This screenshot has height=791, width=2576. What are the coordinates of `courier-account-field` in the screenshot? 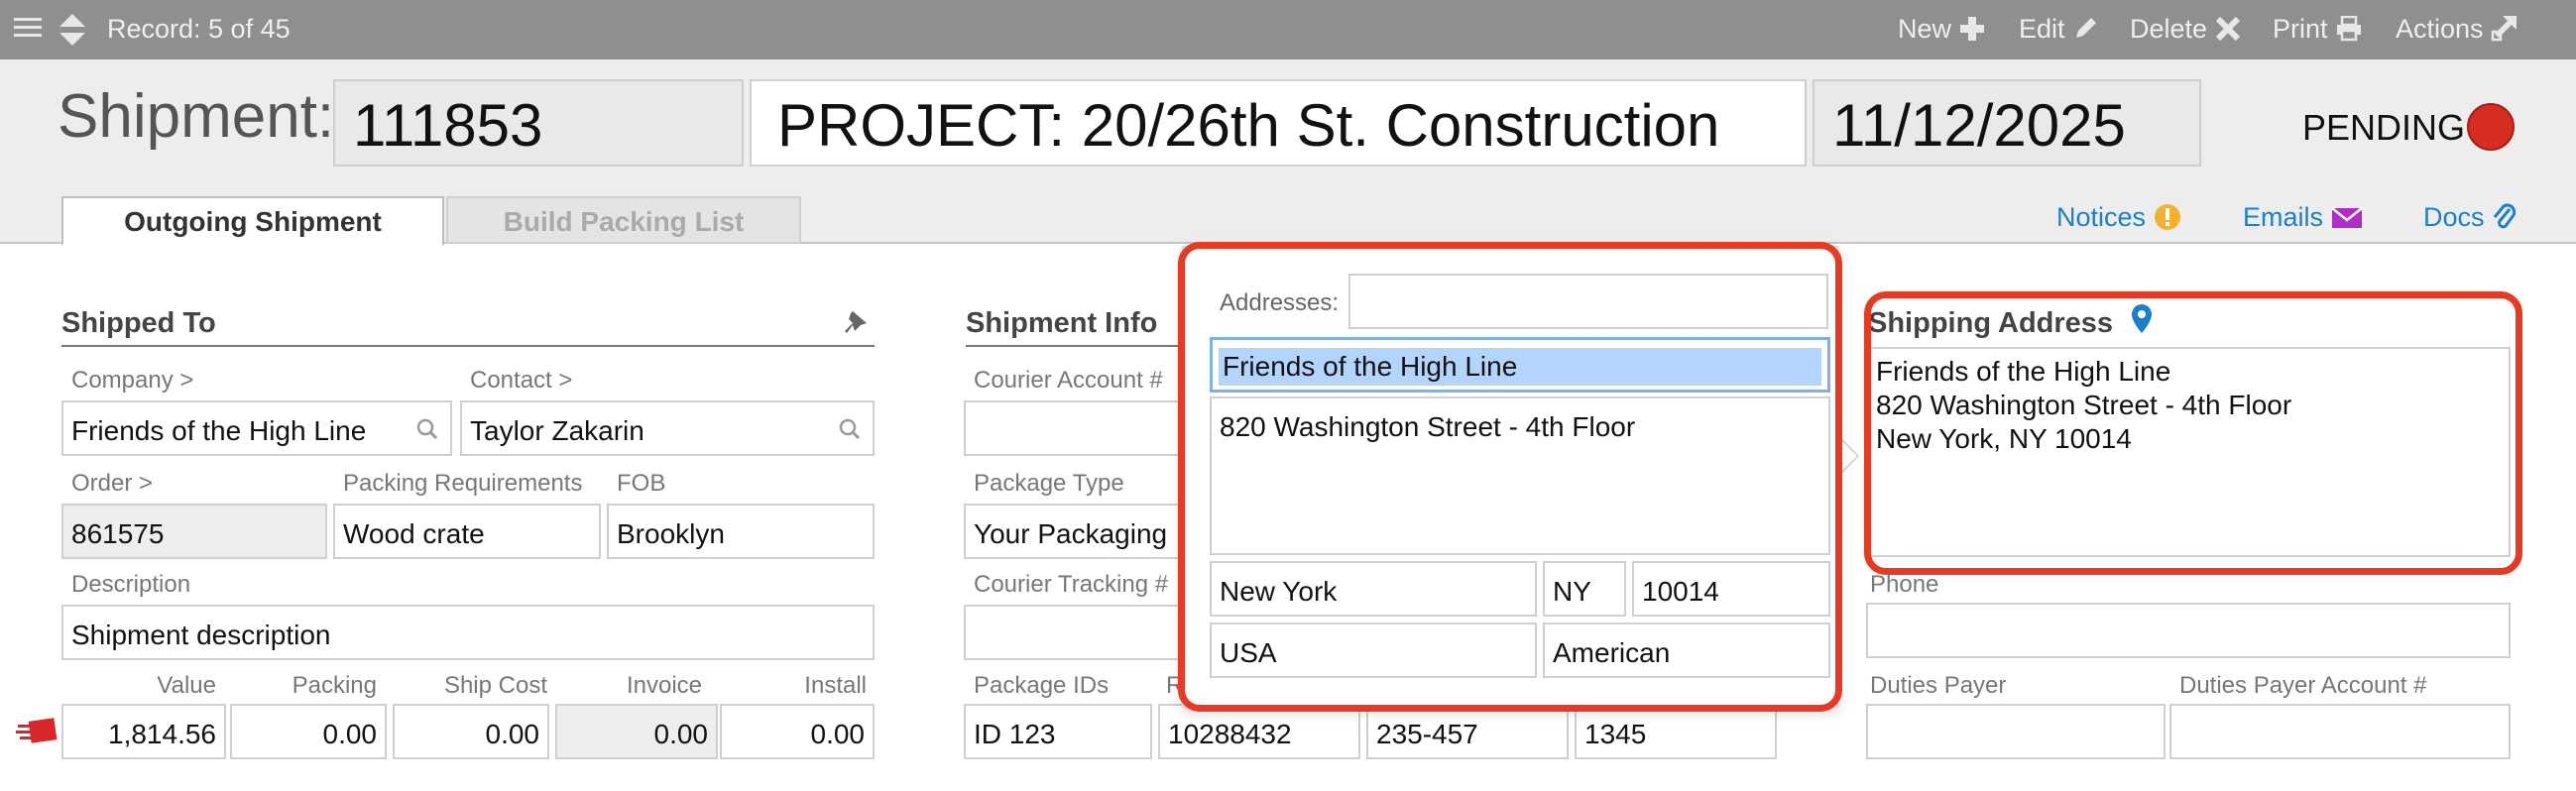 It's located at (1074, 428).